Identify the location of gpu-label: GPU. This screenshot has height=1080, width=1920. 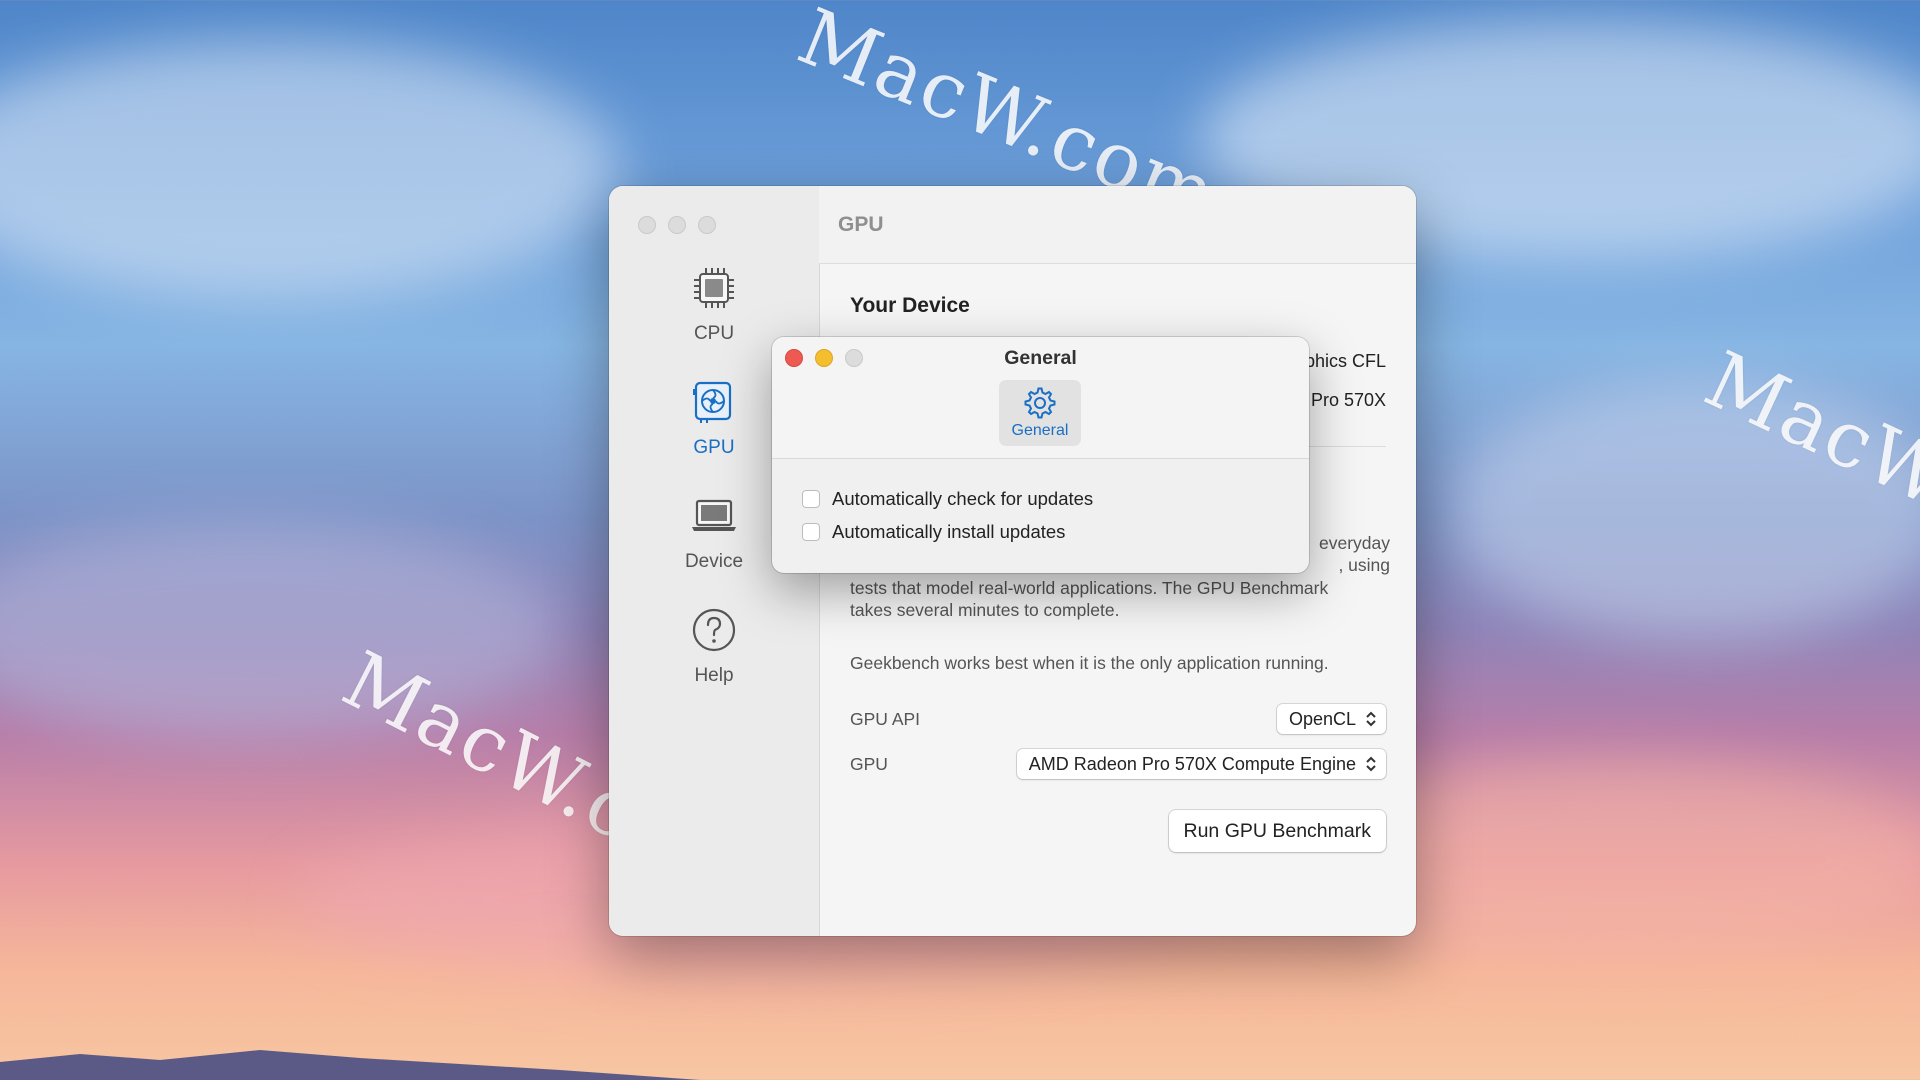
(869, 764).